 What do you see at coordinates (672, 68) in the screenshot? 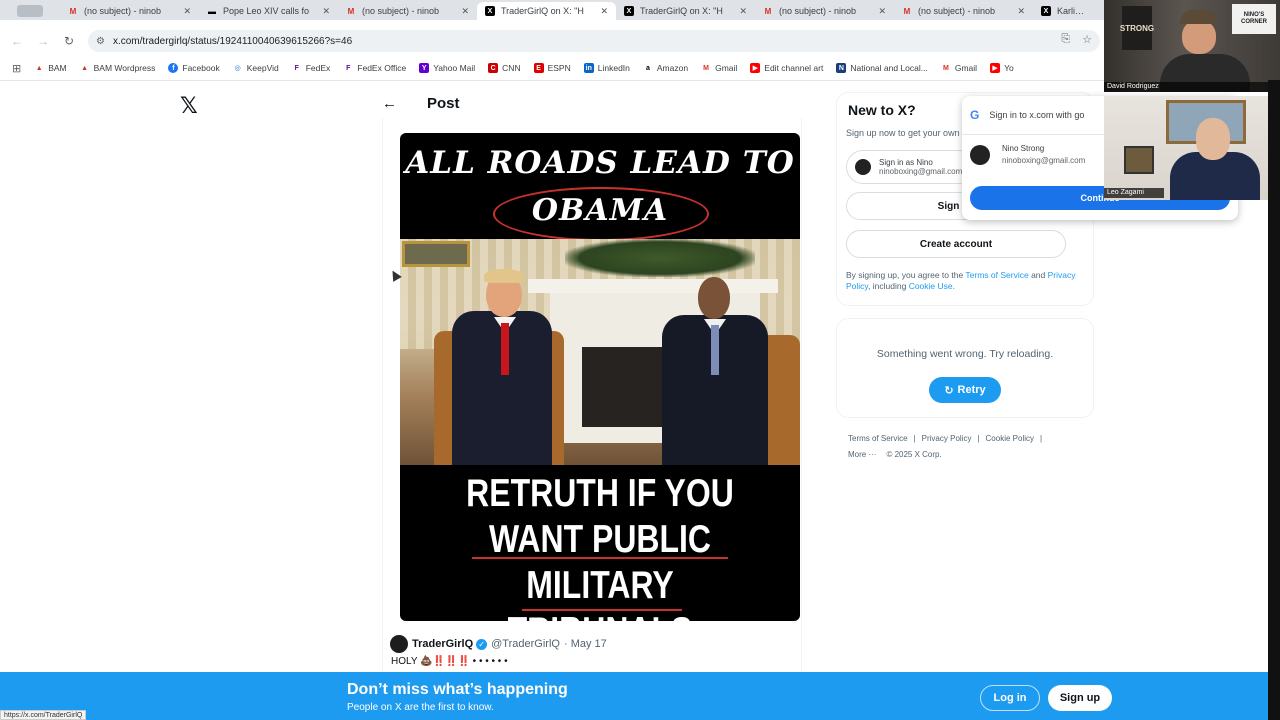
I see `bookmark-label: Amazon` at bounding box center [672, 68].